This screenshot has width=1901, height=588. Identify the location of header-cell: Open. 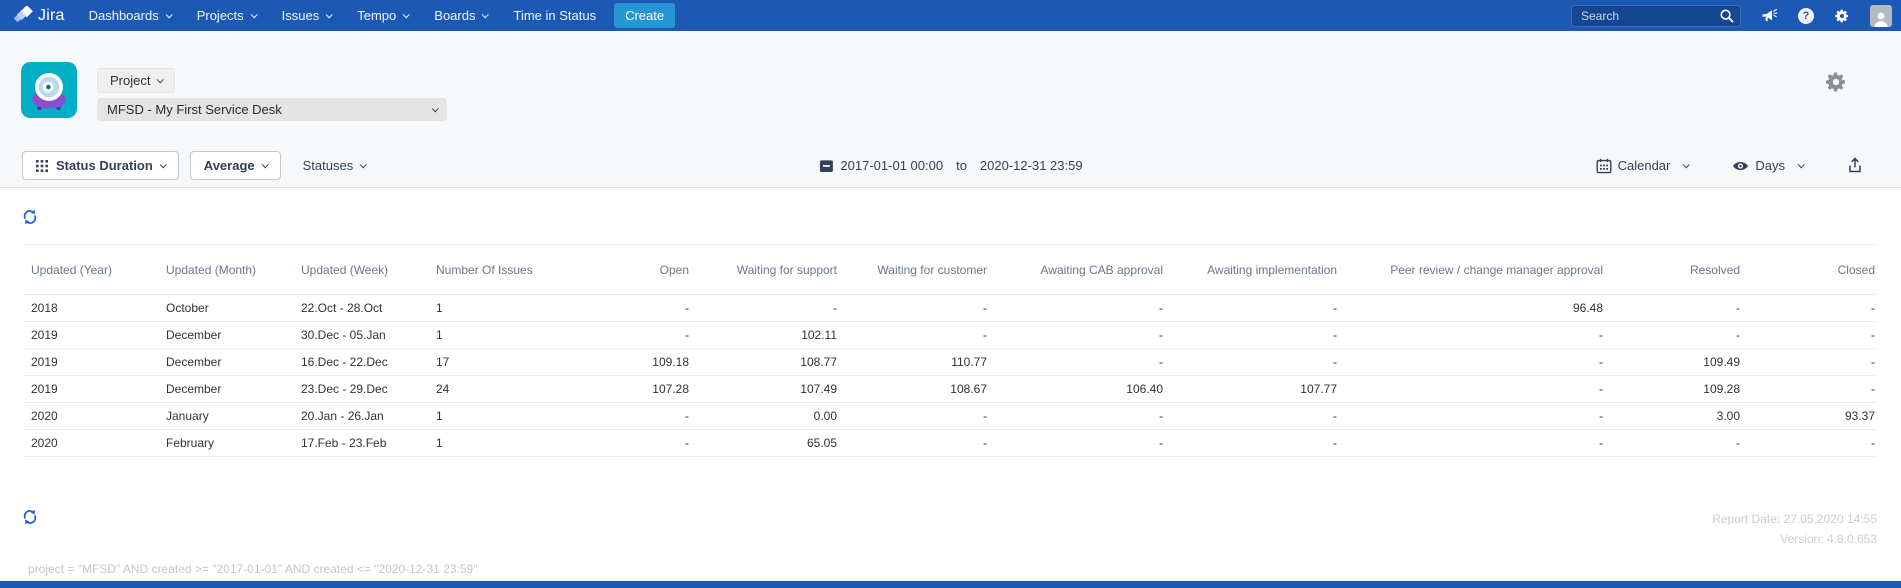
(616, 269).